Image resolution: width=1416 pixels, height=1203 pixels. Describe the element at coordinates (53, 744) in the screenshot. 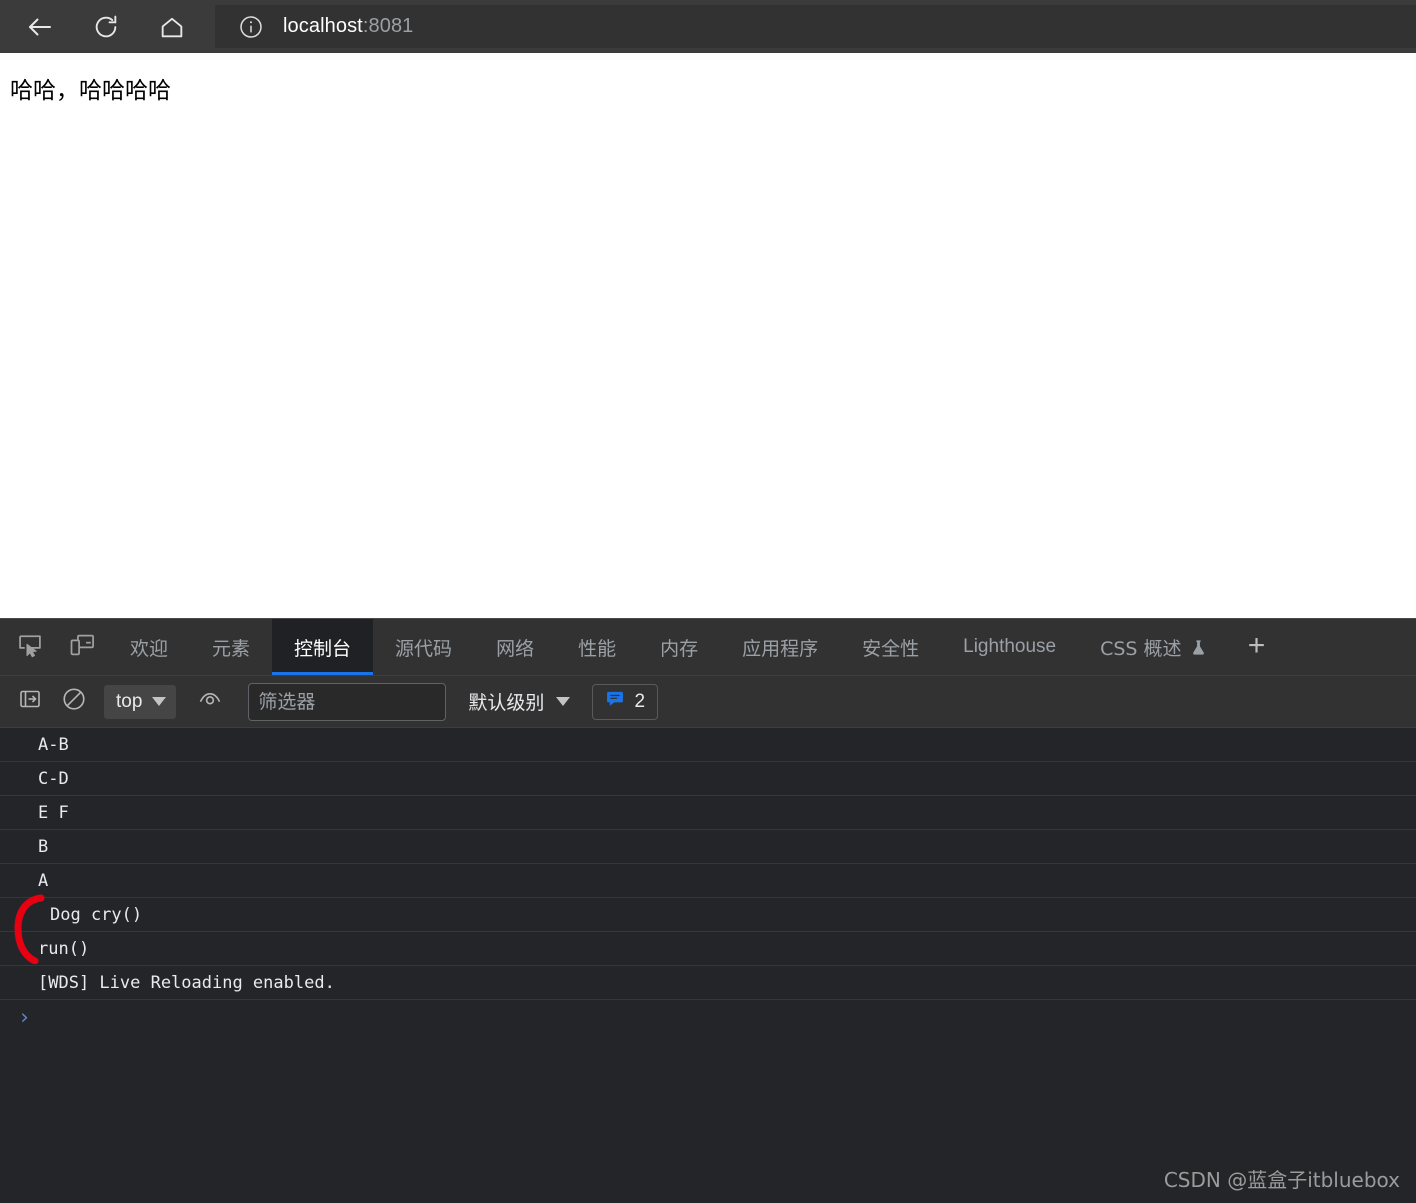

I see `console-message-text: A-B` at that location.